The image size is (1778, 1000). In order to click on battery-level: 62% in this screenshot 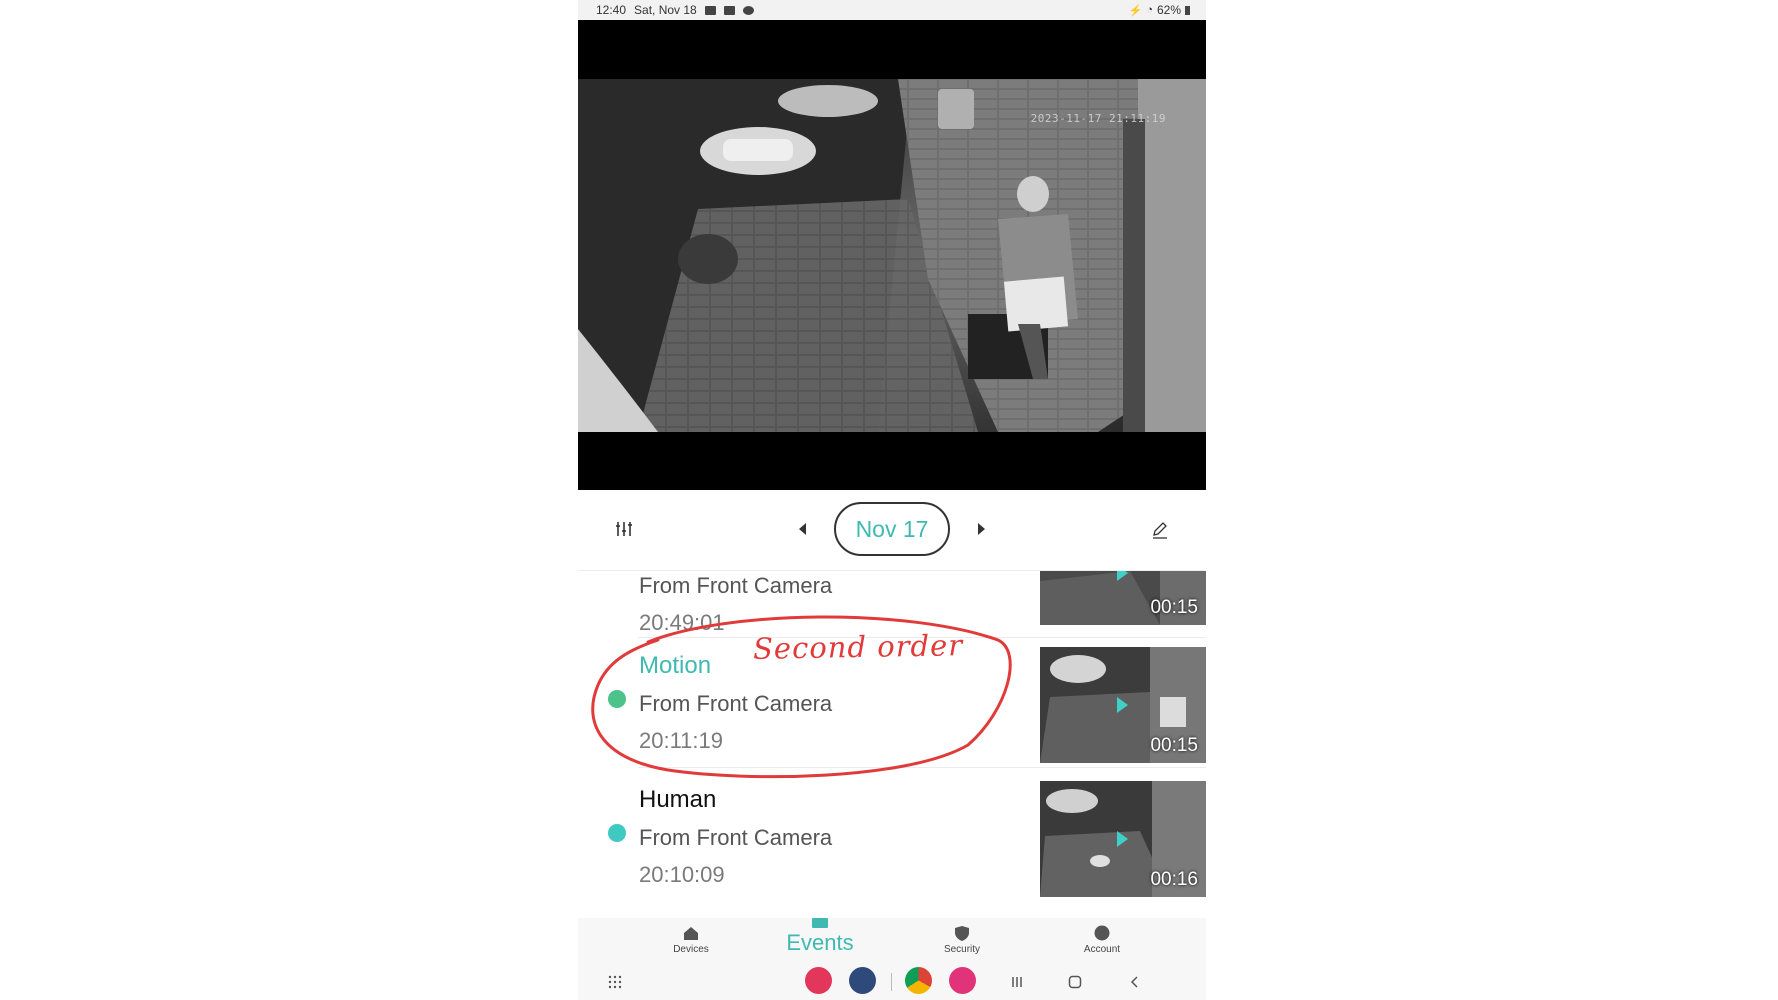, I will do `click(1168, 10)`.